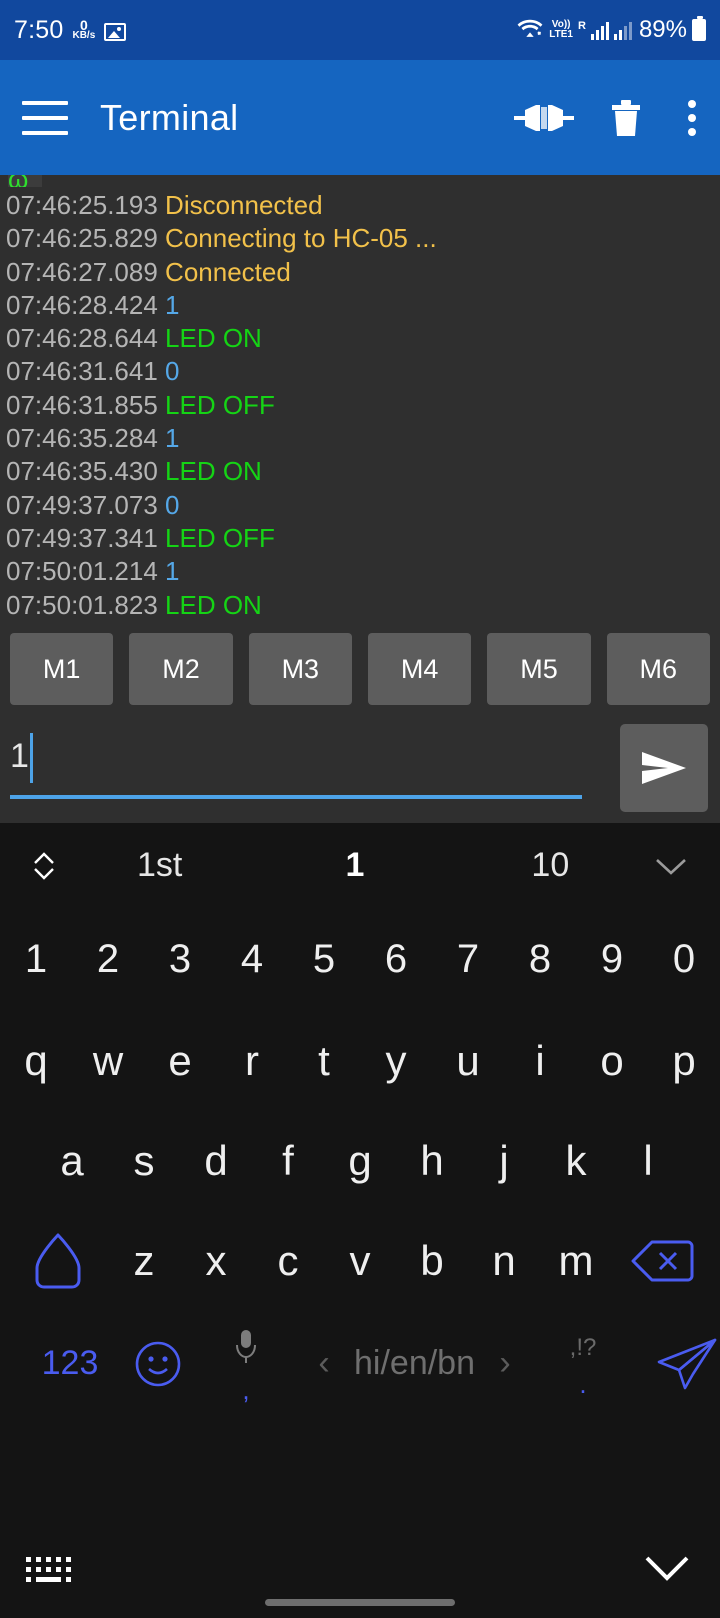 This screenshot has height=1618, width=720. Describe the element at coordinates (224, 271) in the screenshot. I see `log-message: Connected` at that location.